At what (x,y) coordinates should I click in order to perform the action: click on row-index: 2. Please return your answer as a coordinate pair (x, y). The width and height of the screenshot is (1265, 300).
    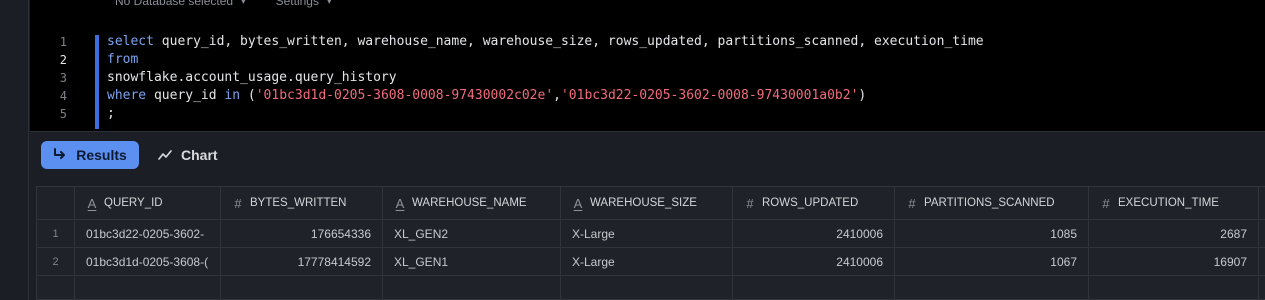
    Looking at the image, I should click on (56, 261).